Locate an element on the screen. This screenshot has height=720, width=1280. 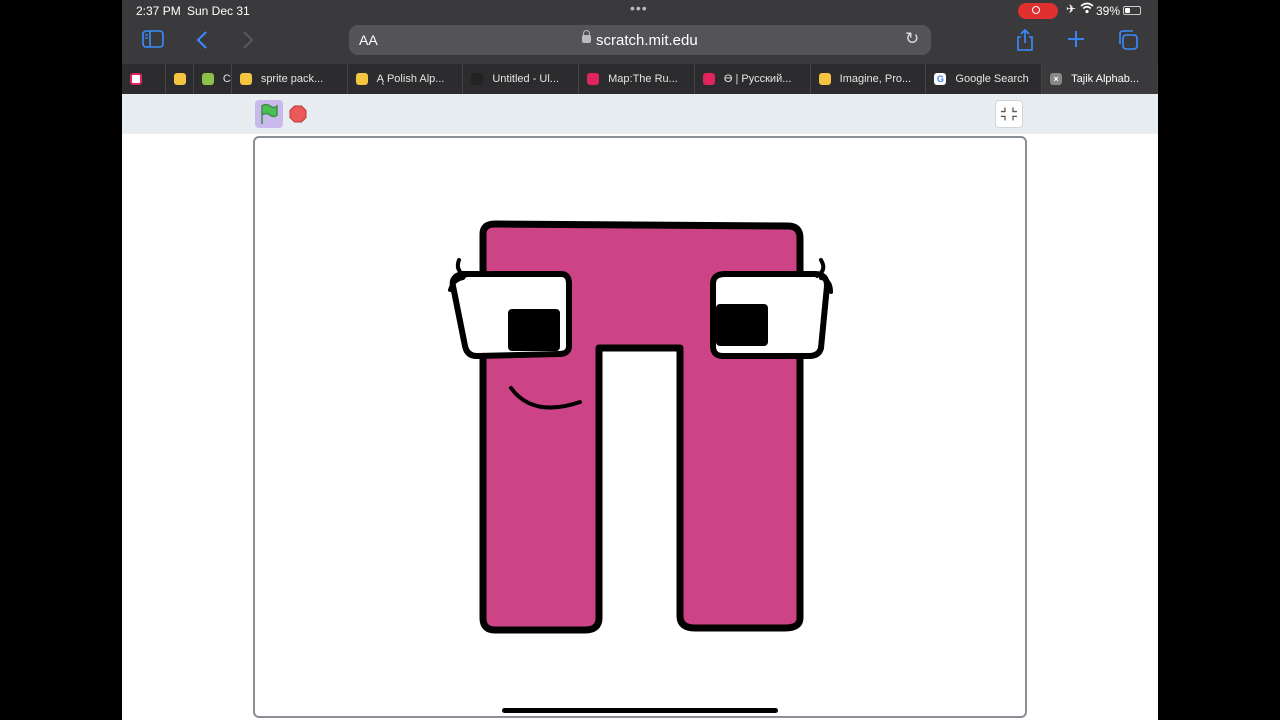
multitasking-dots-icon: ••• is located at coordinates (639, 8).